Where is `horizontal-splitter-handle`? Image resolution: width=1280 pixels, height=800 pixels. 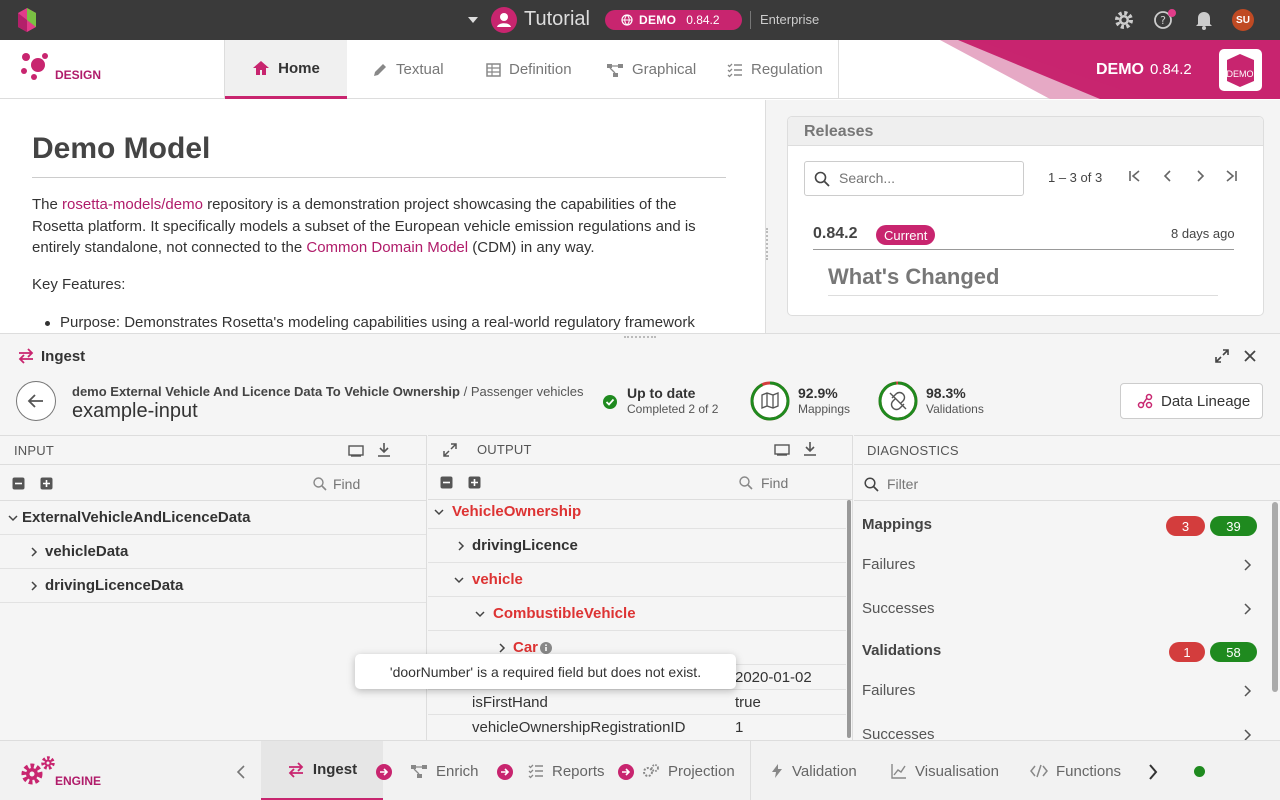 horizontal-splitter-handle is located at coordinates (640, 337).